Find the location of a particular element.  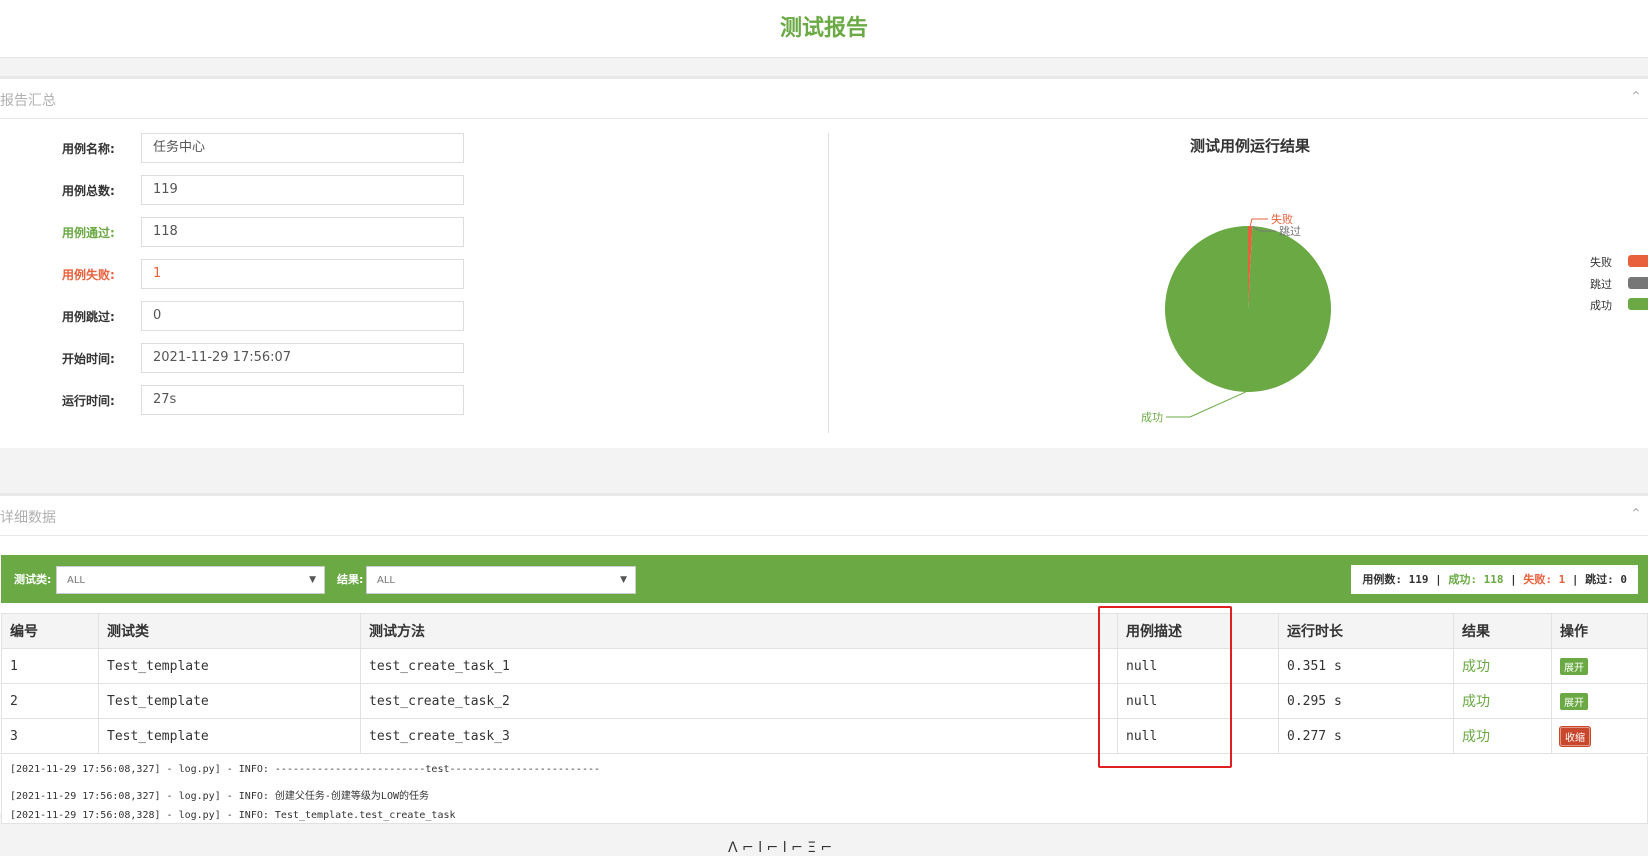

cell-duration: 0.351 s is located at coordinates (1366, 666).